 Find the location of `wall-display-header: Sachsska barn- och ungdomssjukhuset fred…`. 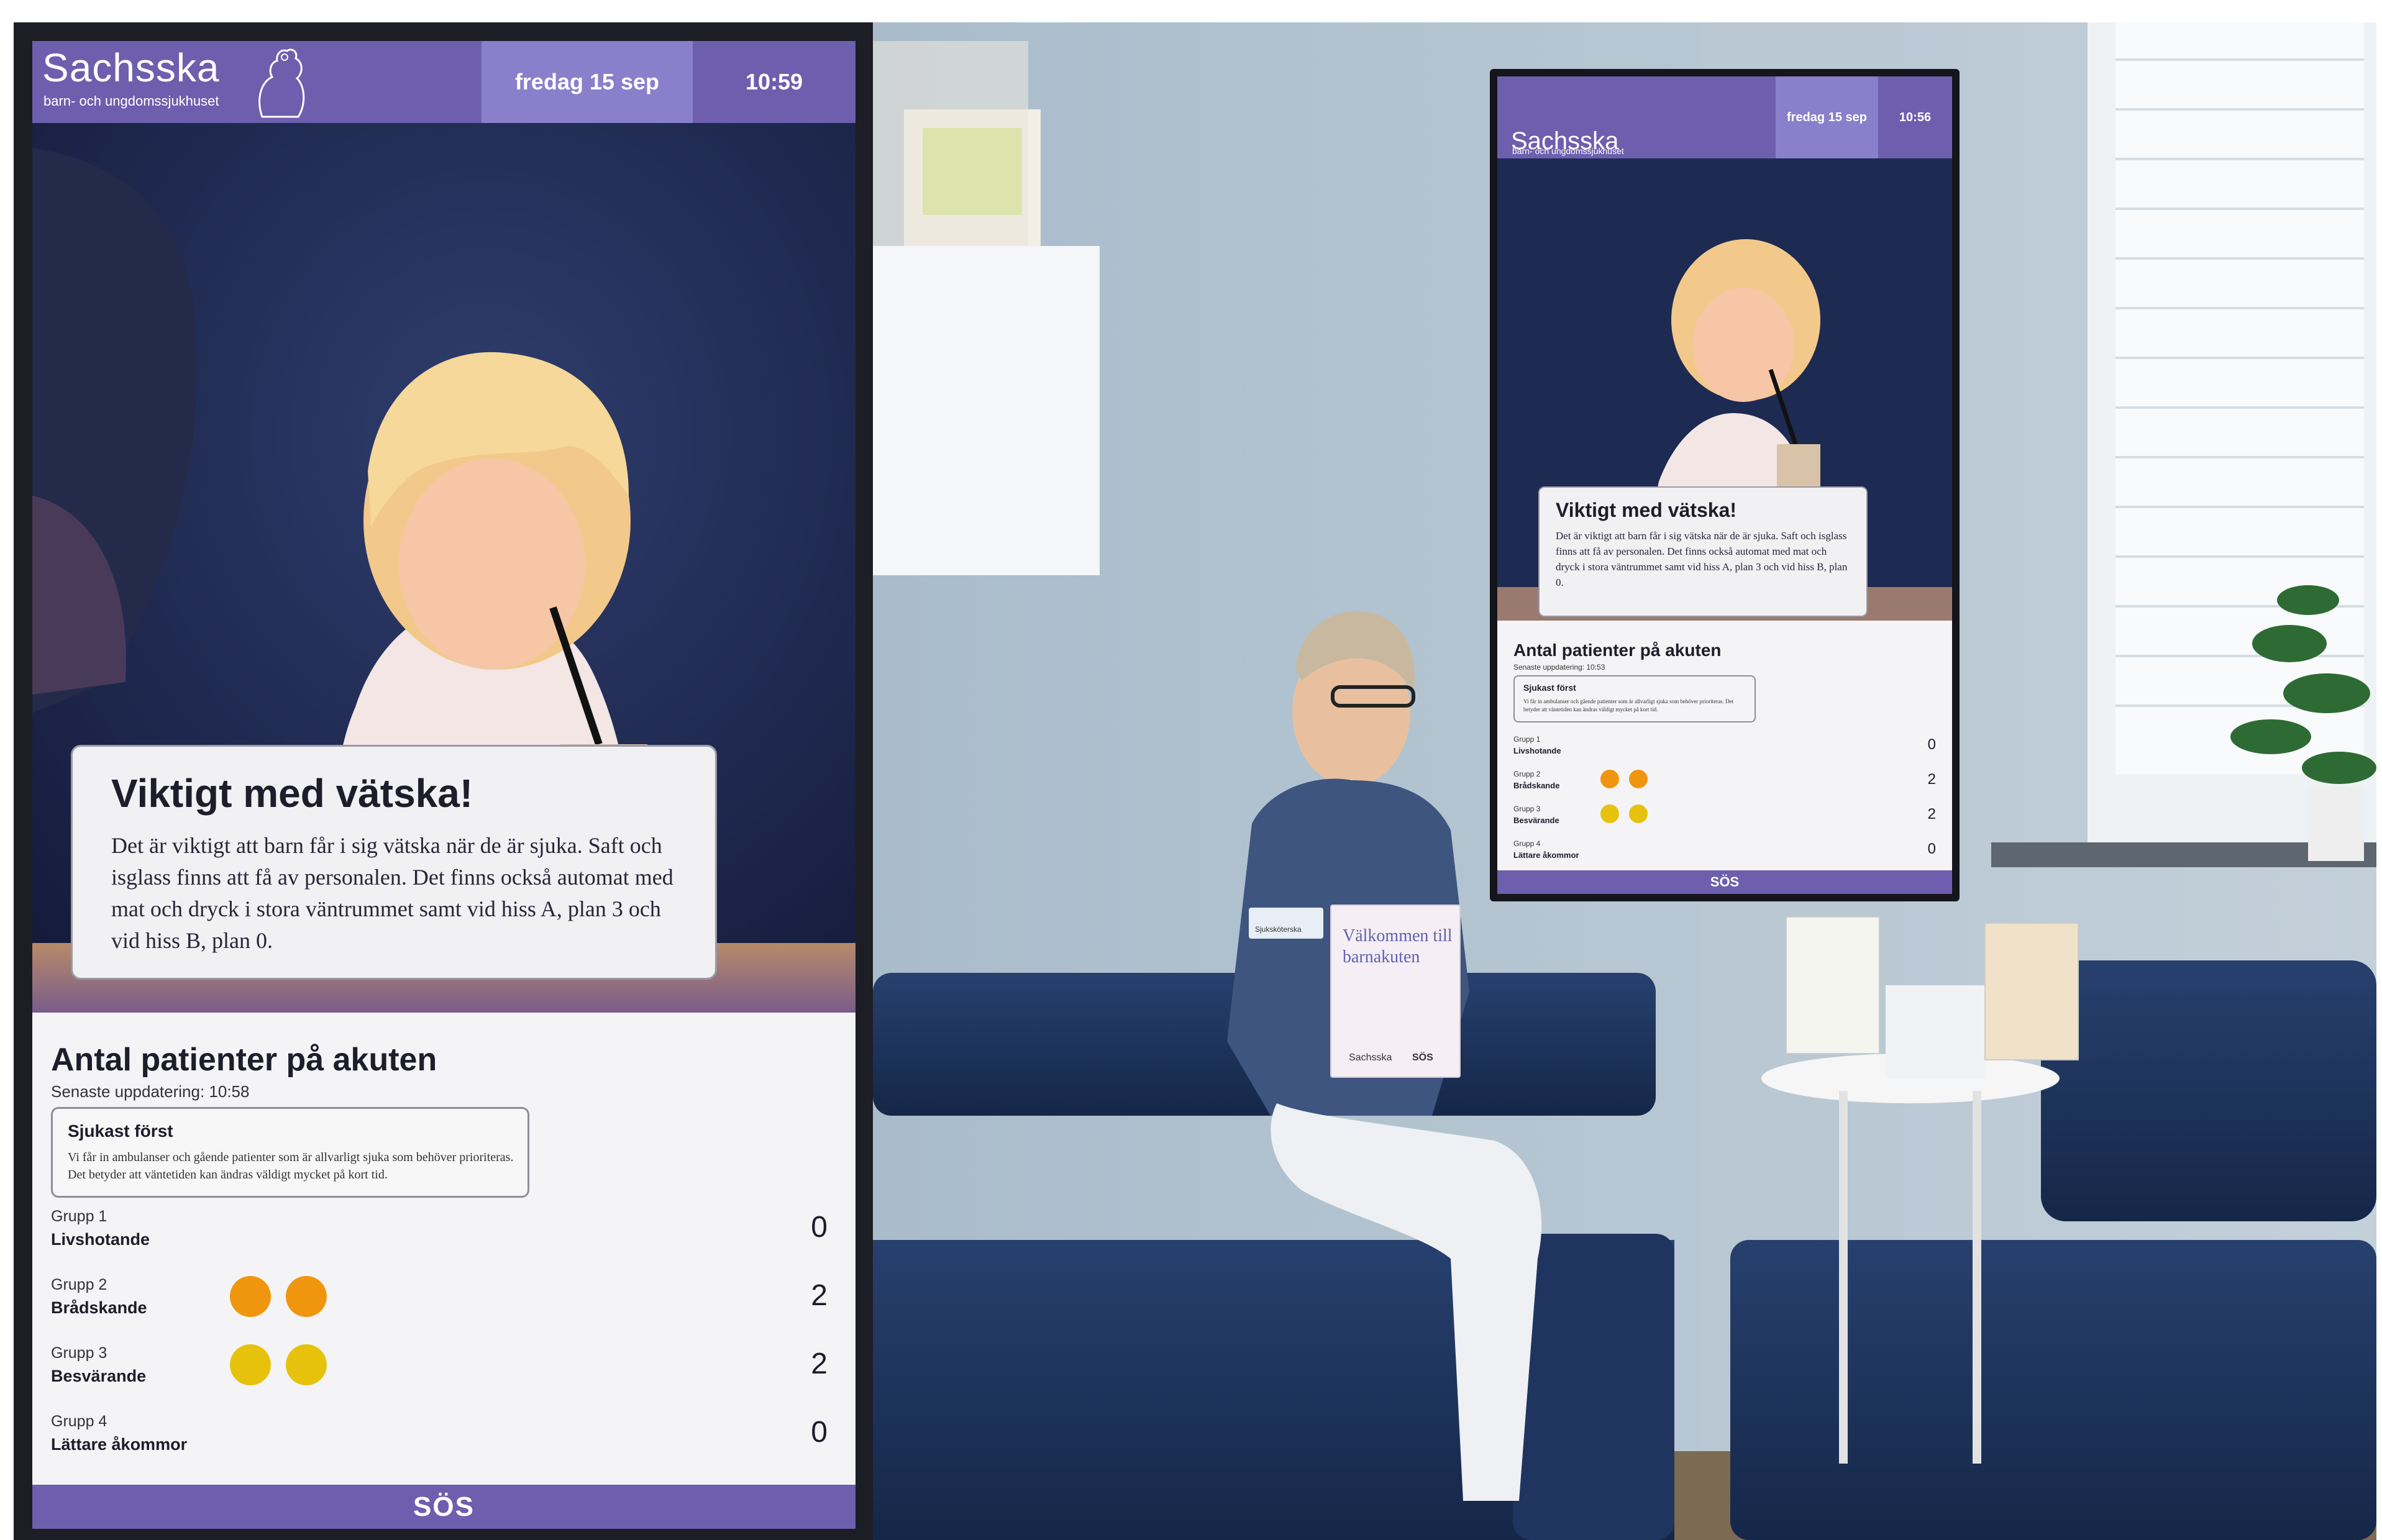

wall-display-header: Sachsska barn- och ungdomssjukhuset fred… is located at coordinates (1724, 117).